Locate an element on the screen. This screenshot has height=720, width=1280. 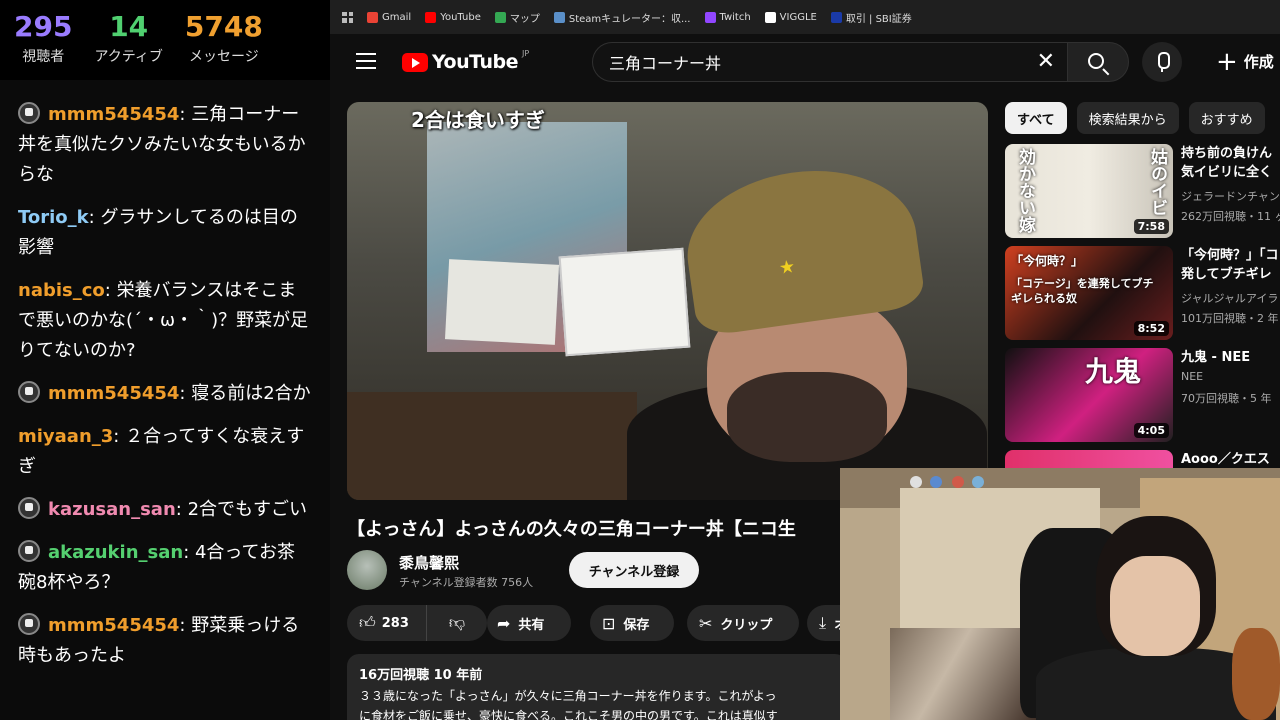
video-actions: 👍︎ 283 👎︎ ➦ 共有 ⊡ 保存 ✂ クリップ ⤓ オ is located at coordinates (607, 623).